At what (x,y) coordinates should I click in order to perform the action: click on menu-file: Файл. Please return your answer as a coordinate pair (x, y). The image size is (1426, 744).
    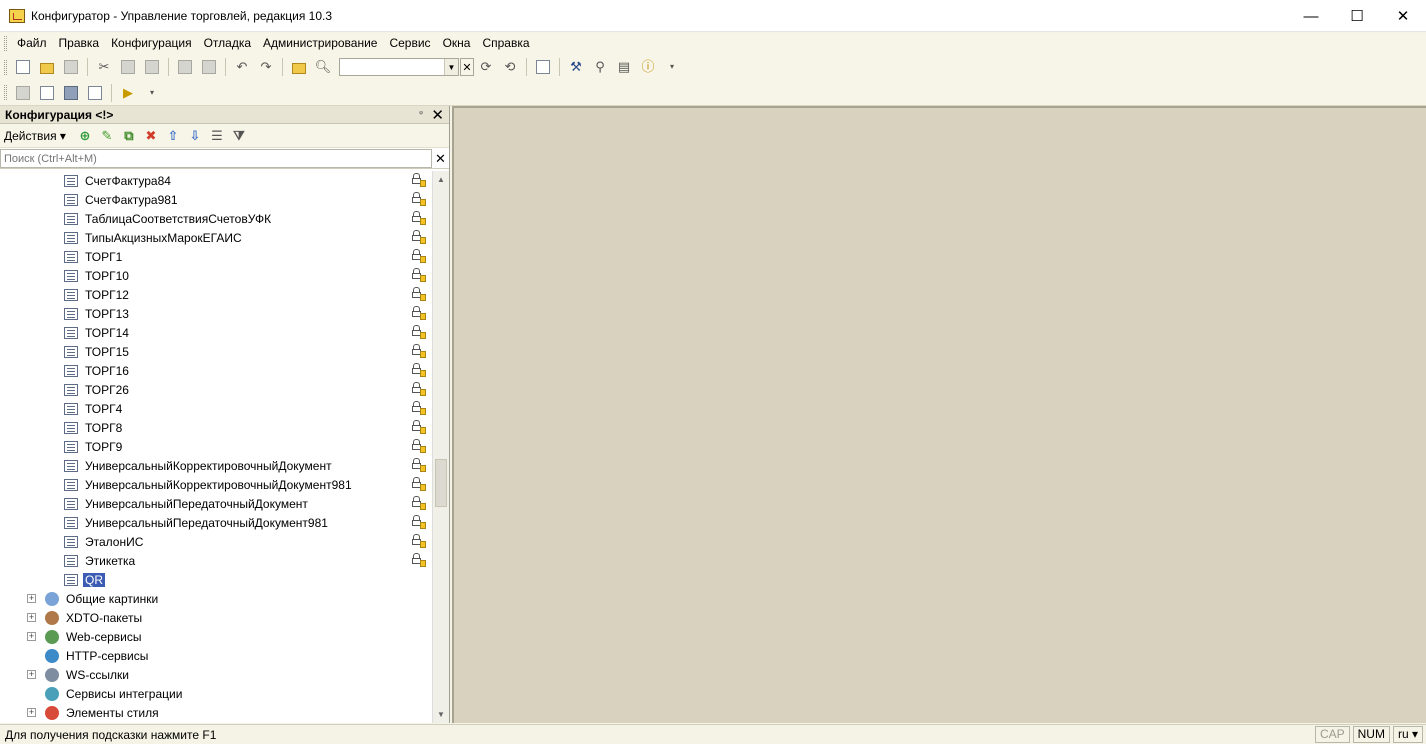
    Looking at the image, I should click on (32, 43).